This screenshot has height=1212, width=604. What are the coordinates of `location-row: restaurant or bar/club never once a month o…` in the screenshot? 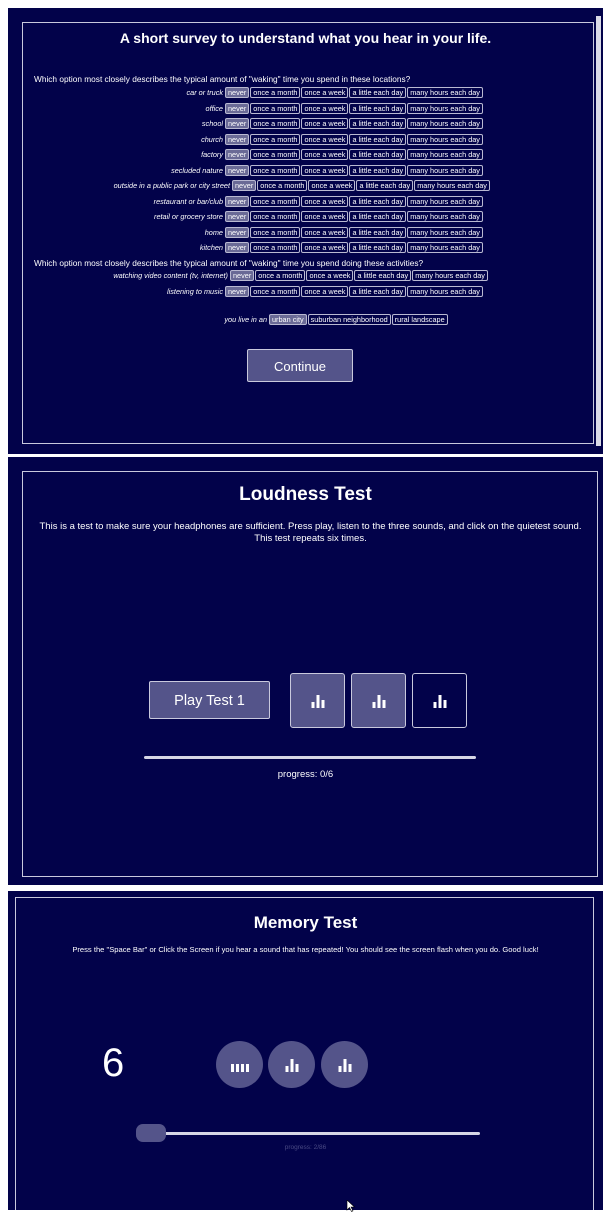 It's located at (305, 201).